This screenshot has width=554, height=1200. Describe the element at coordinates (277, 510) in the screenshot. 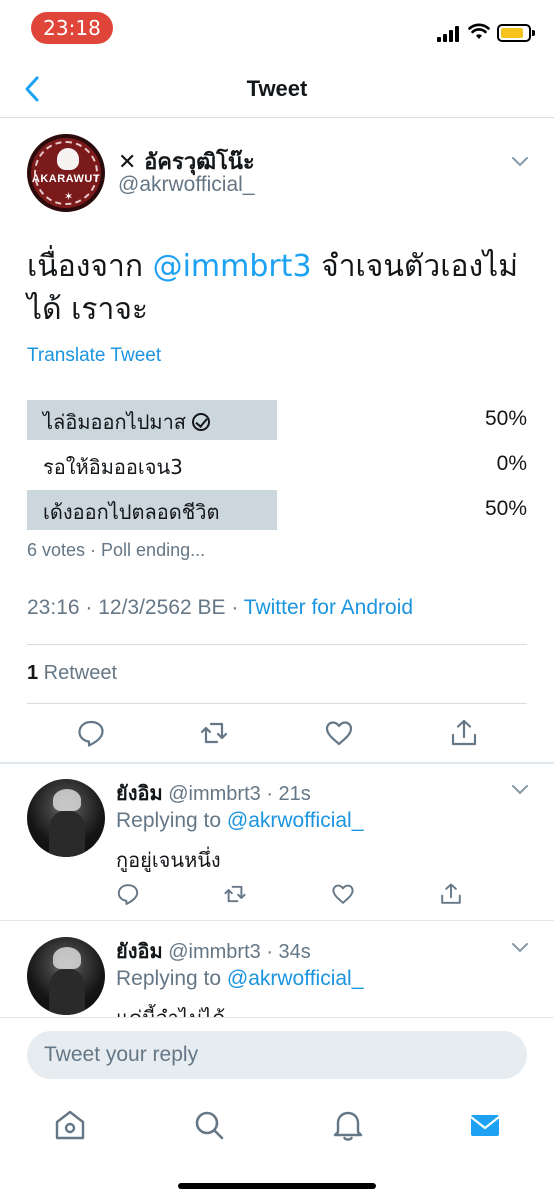

I see `poll-option: เด้งออกไปตลอดชีวิต 50%` at that location.